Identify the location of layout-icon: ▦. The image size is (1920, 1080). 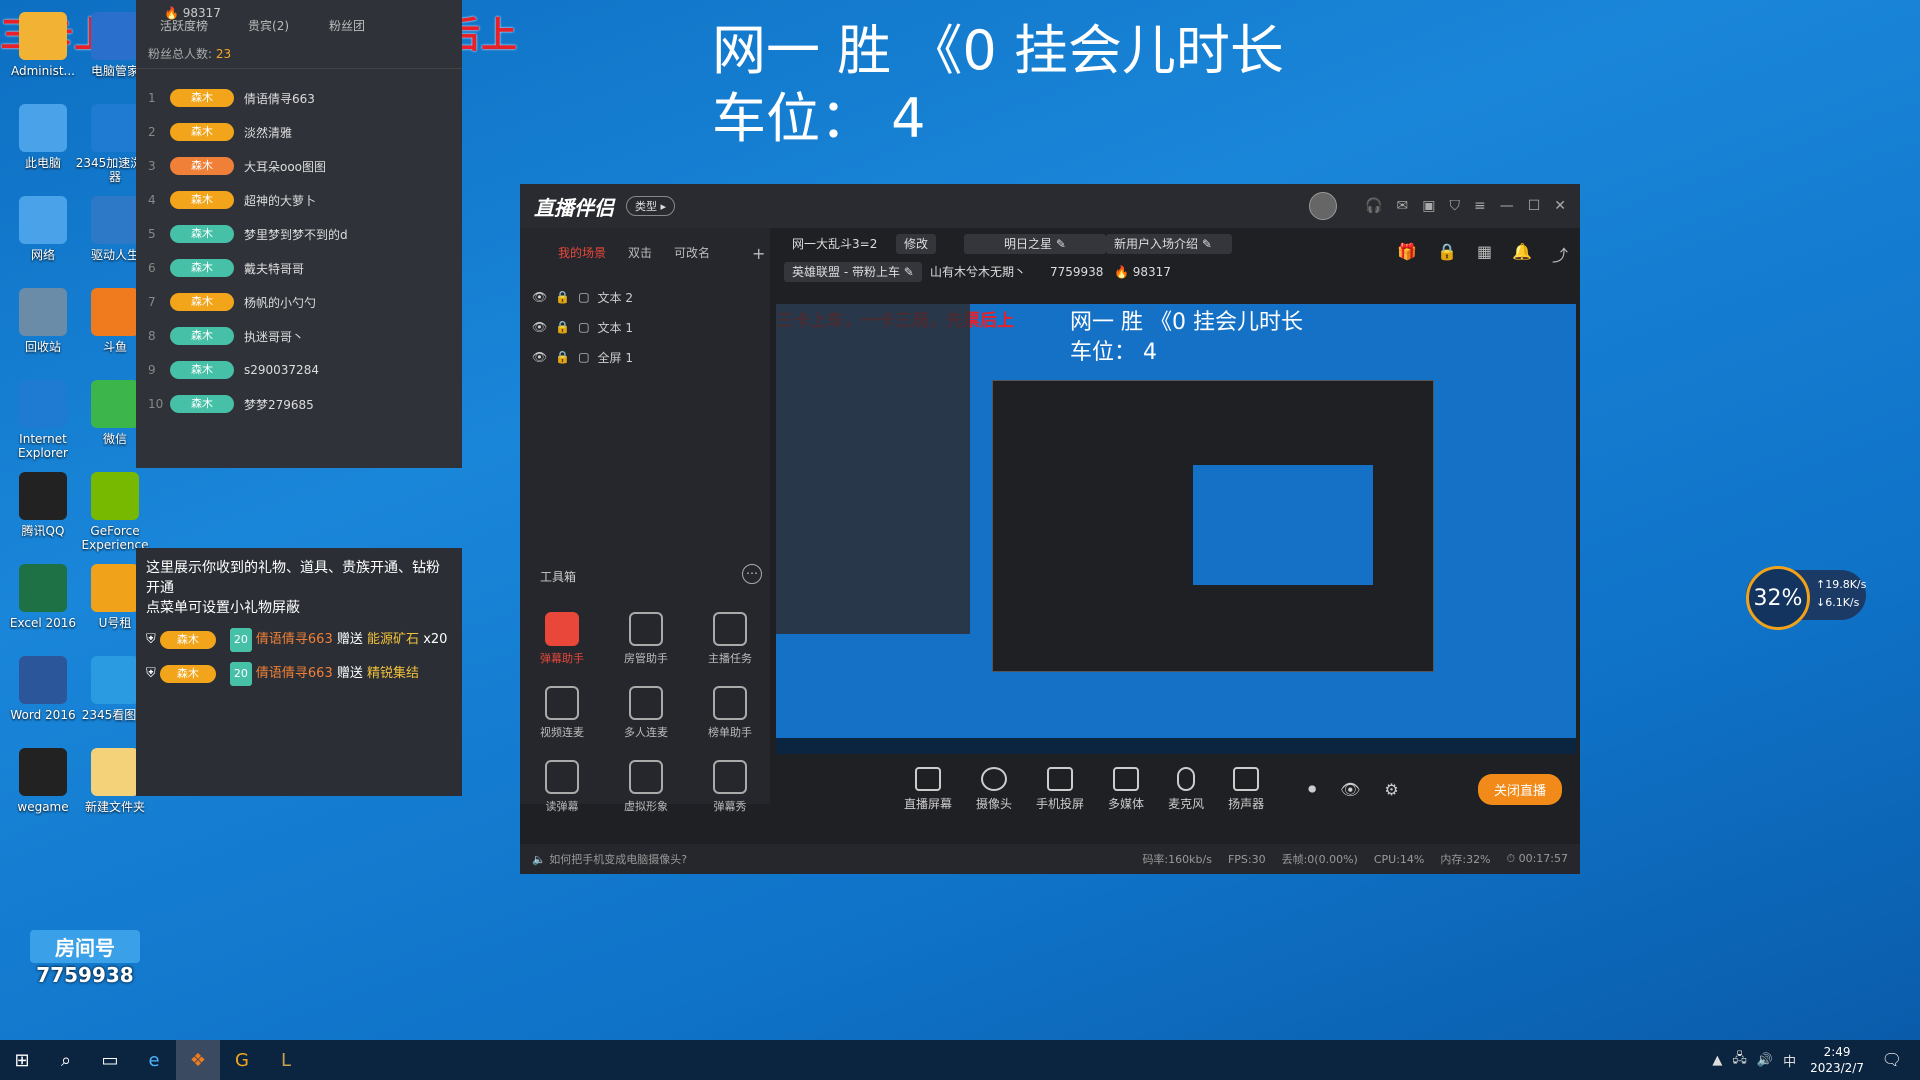
(1484, 254).